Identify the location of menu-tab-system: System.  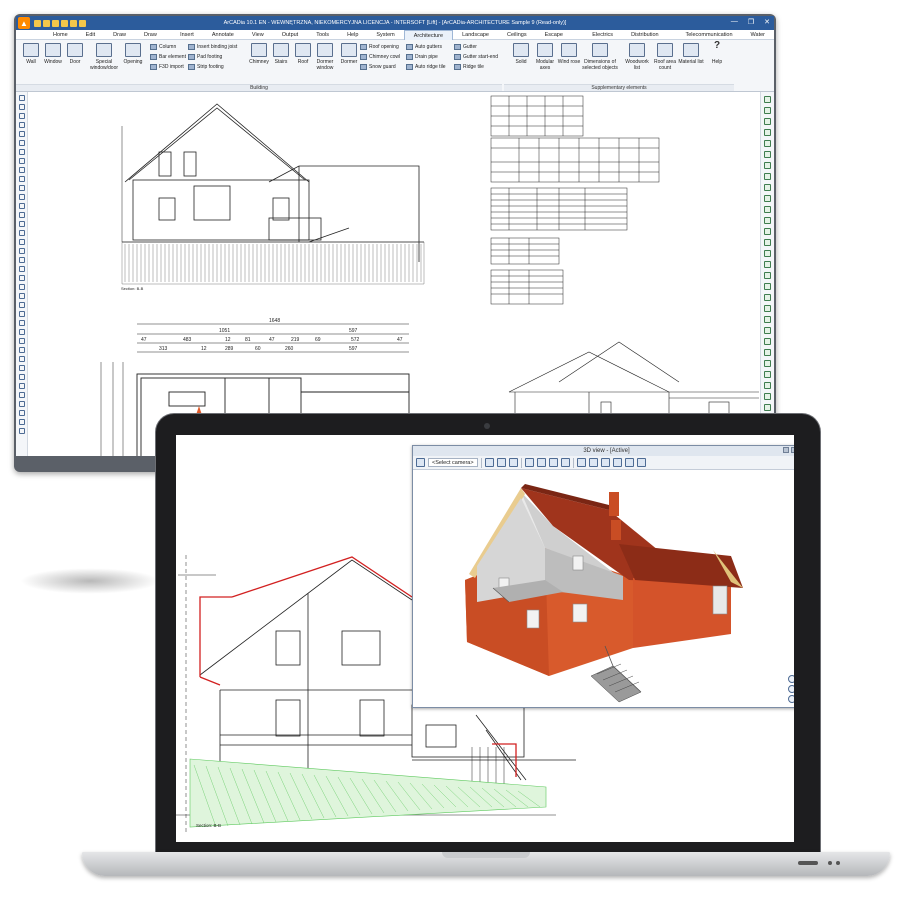
(385, 35).